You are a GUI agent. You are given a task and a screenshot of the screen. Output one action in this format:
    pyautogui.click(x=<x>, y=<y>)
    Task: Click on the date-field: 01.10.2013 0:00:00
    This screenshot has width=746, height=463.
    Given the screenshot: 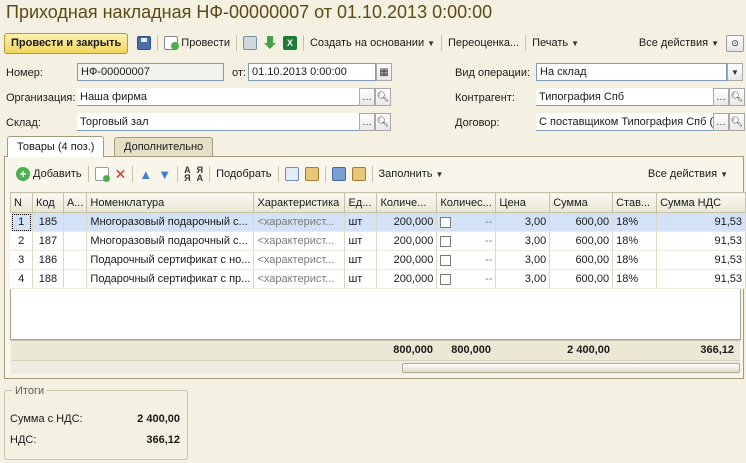 What is the action you would take?
    pyautogui.click(x=312, y=72)
    